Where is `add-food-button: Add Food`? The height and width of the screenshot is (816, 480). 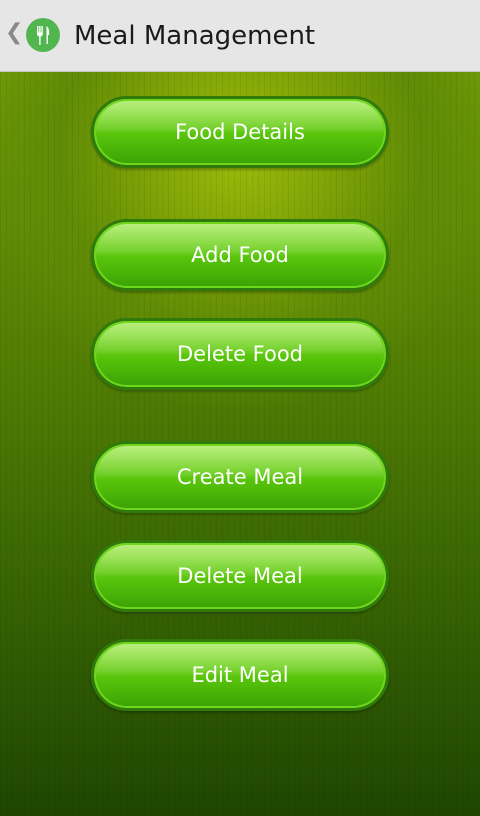 add-food-button: Add Food is located at coordinates (240, 255).